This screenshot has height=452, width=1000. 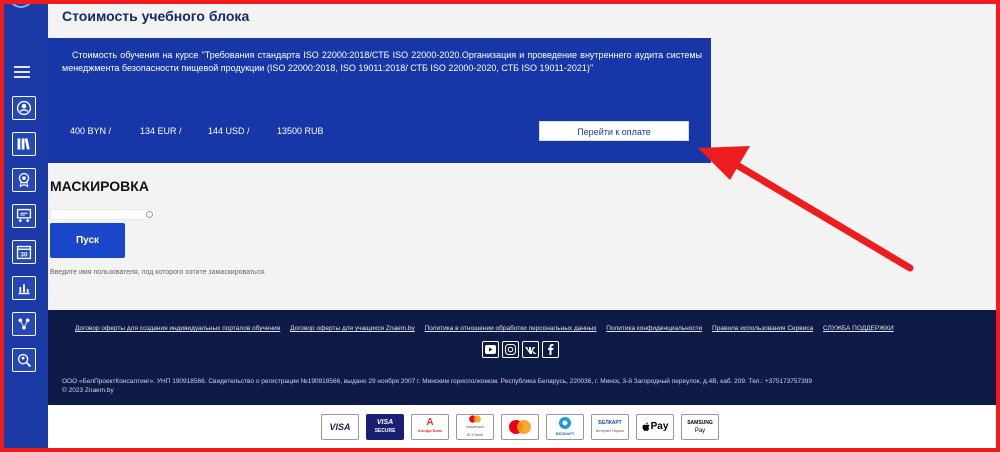 I want to click on apple-pay-logo: Pay, so click(x=655, y=427).